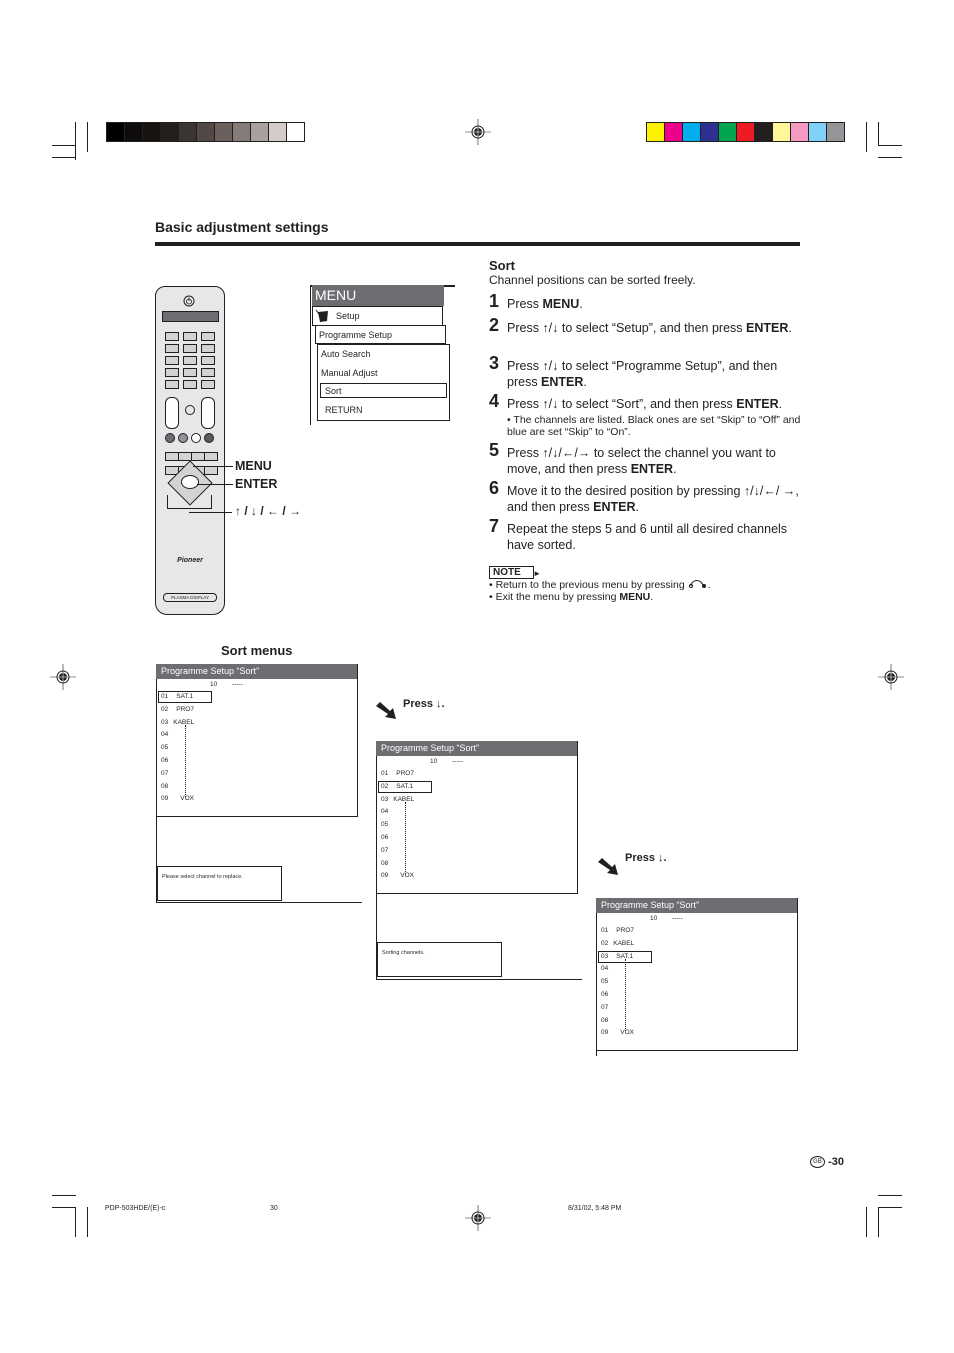 The height and width of the screenshot is (1353, 954). I want to click on step-number: 5, so click(494, 450).